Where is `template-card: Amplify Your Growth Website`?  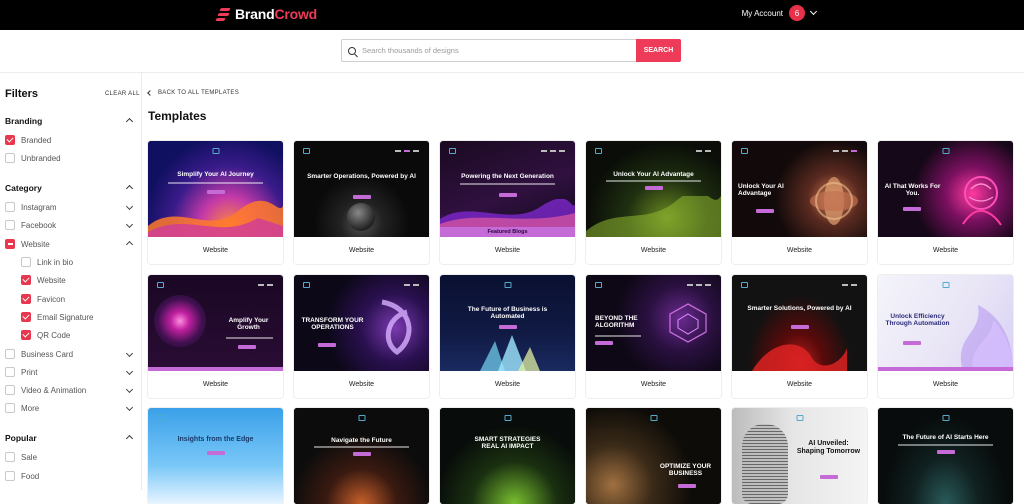
template-card: Amplify Your Growth Website is located at coordinates (215, 336).